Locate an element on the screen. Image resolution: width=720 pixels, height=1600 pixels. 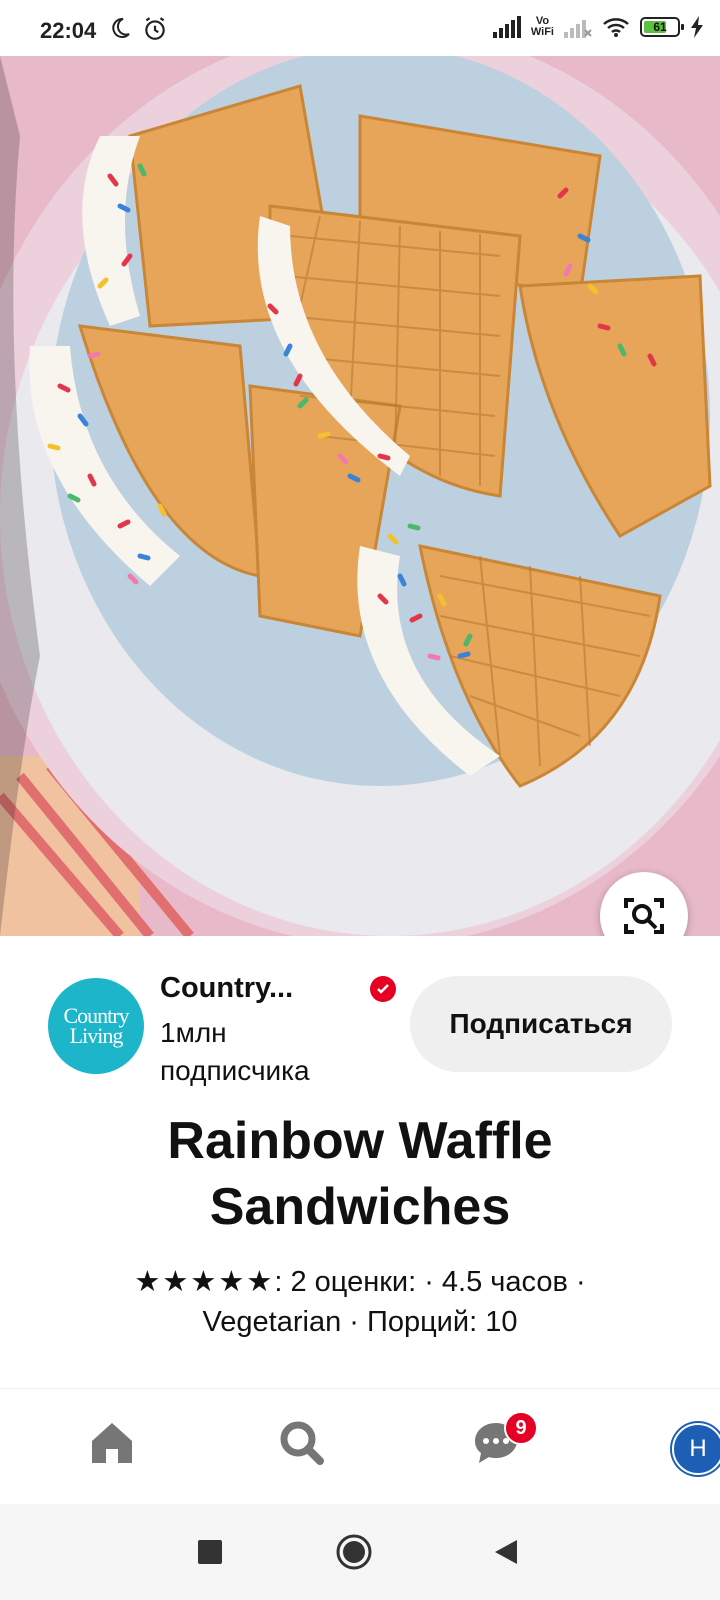
recents-button is located at coordinates (210, 1552).